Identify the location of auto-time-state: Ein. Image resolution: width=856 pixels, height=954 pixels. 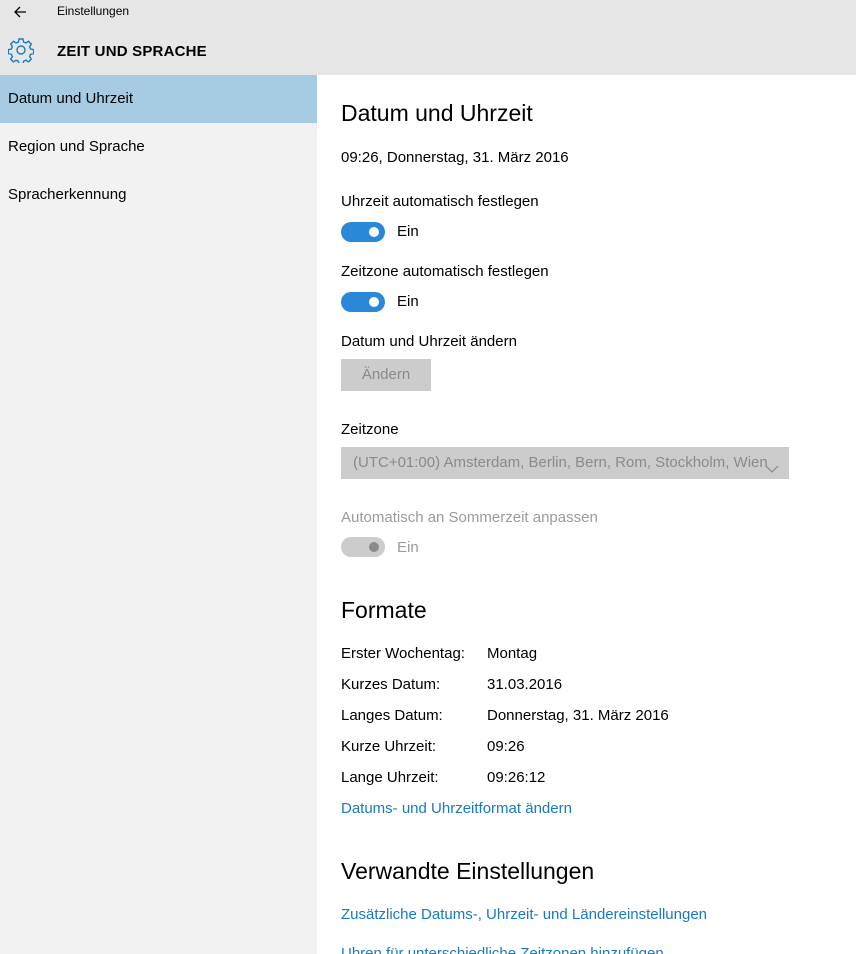
(408, 231).